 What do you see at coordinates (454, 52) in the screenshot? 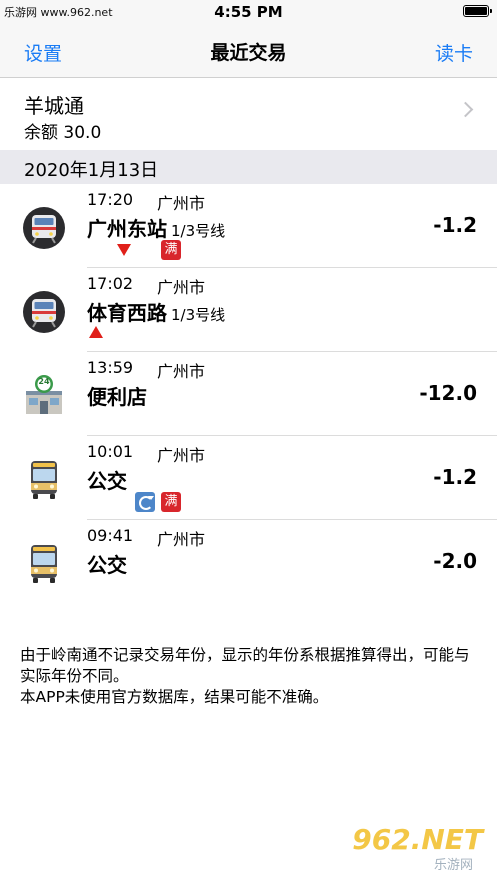
I see `read-card-button: 读卡` at bounding box center [454, 52].